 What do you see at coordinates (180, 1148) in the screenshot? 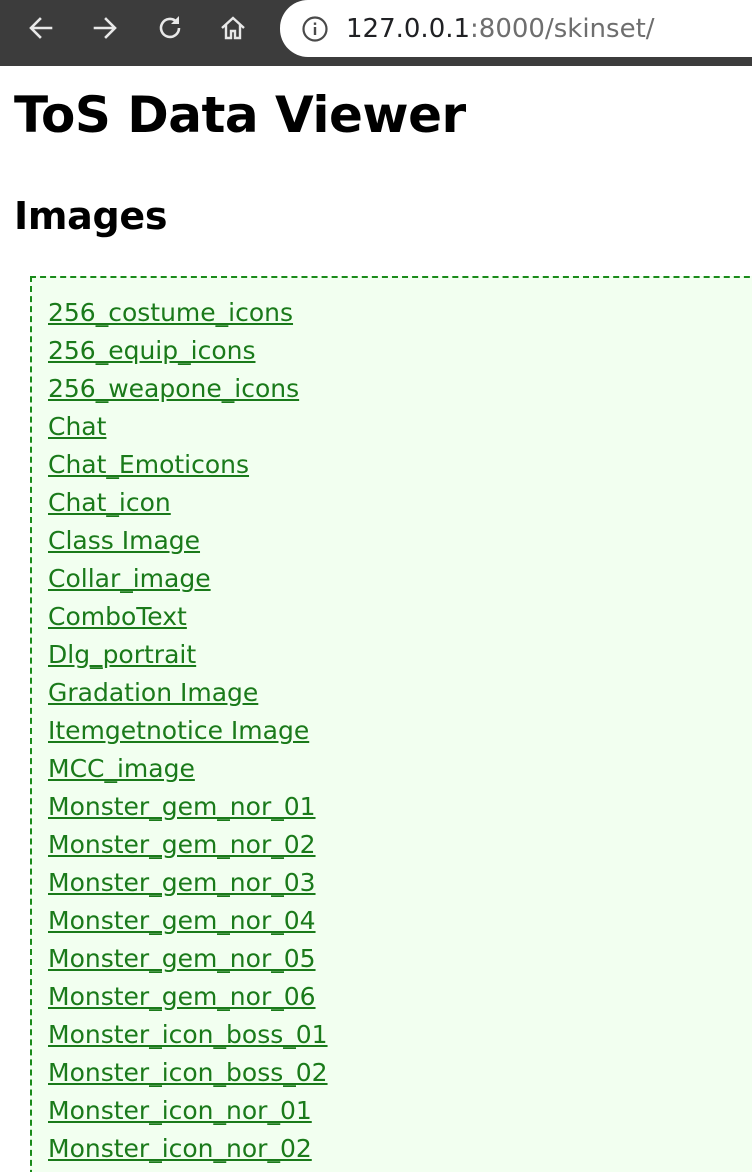
I see `image-set-link: Monster_icon_nor_02` at bounding box center [180, 1148].